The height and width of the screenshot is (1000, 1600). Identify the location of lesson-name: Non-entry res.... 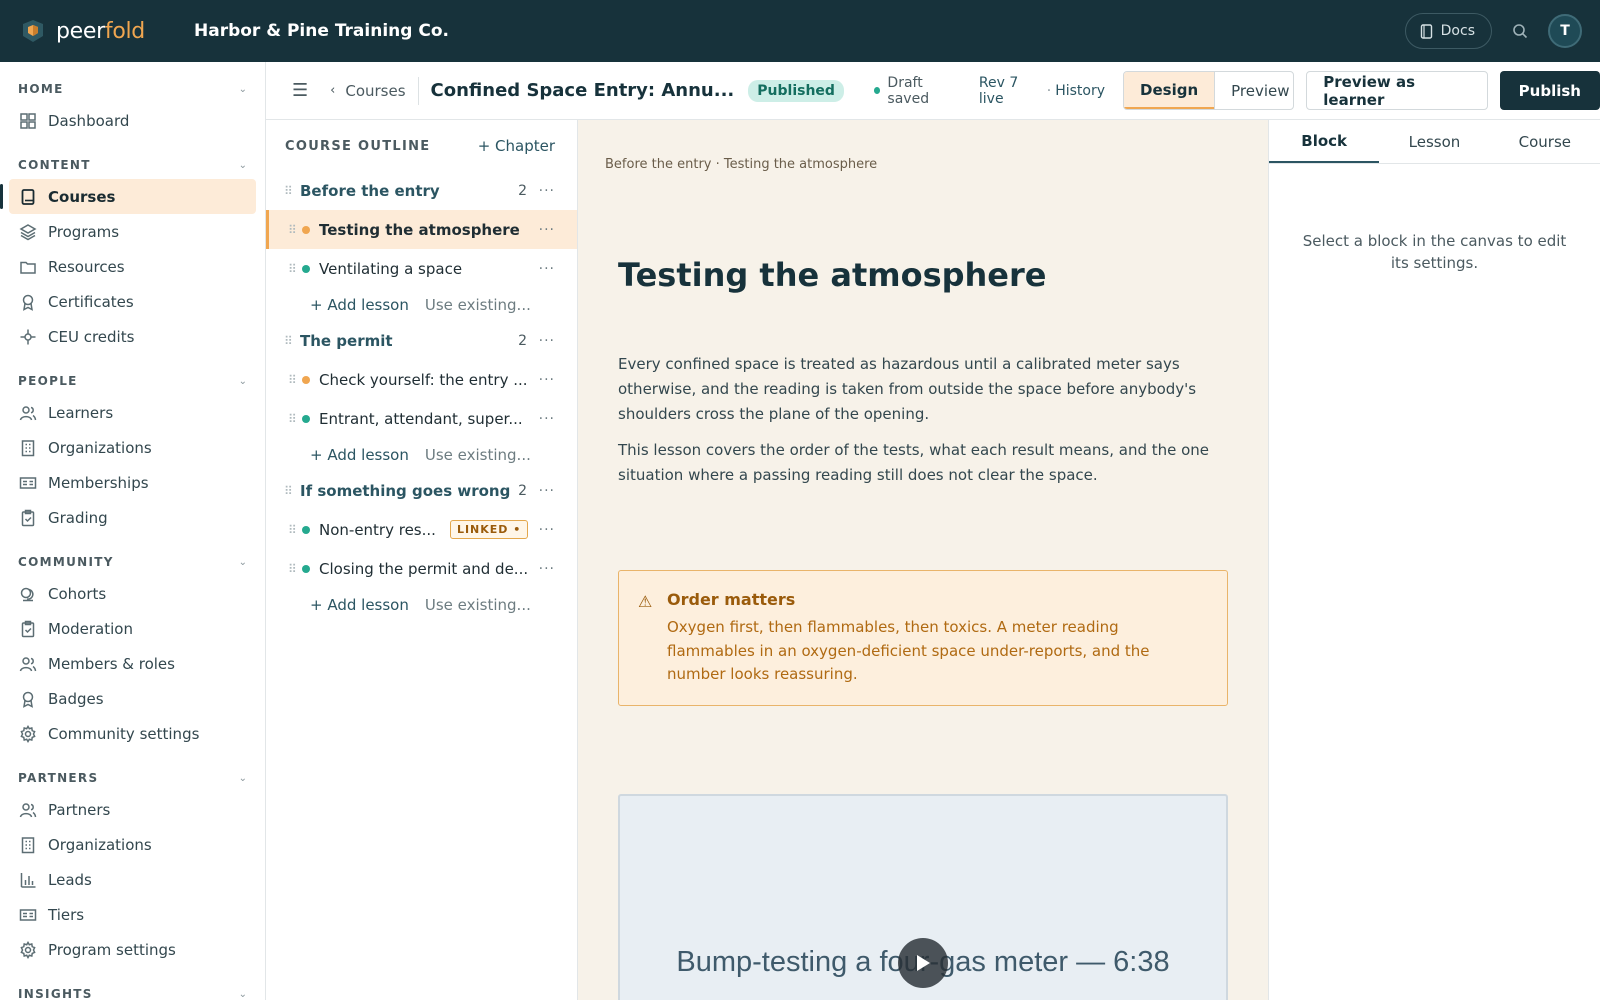
(377, 529).